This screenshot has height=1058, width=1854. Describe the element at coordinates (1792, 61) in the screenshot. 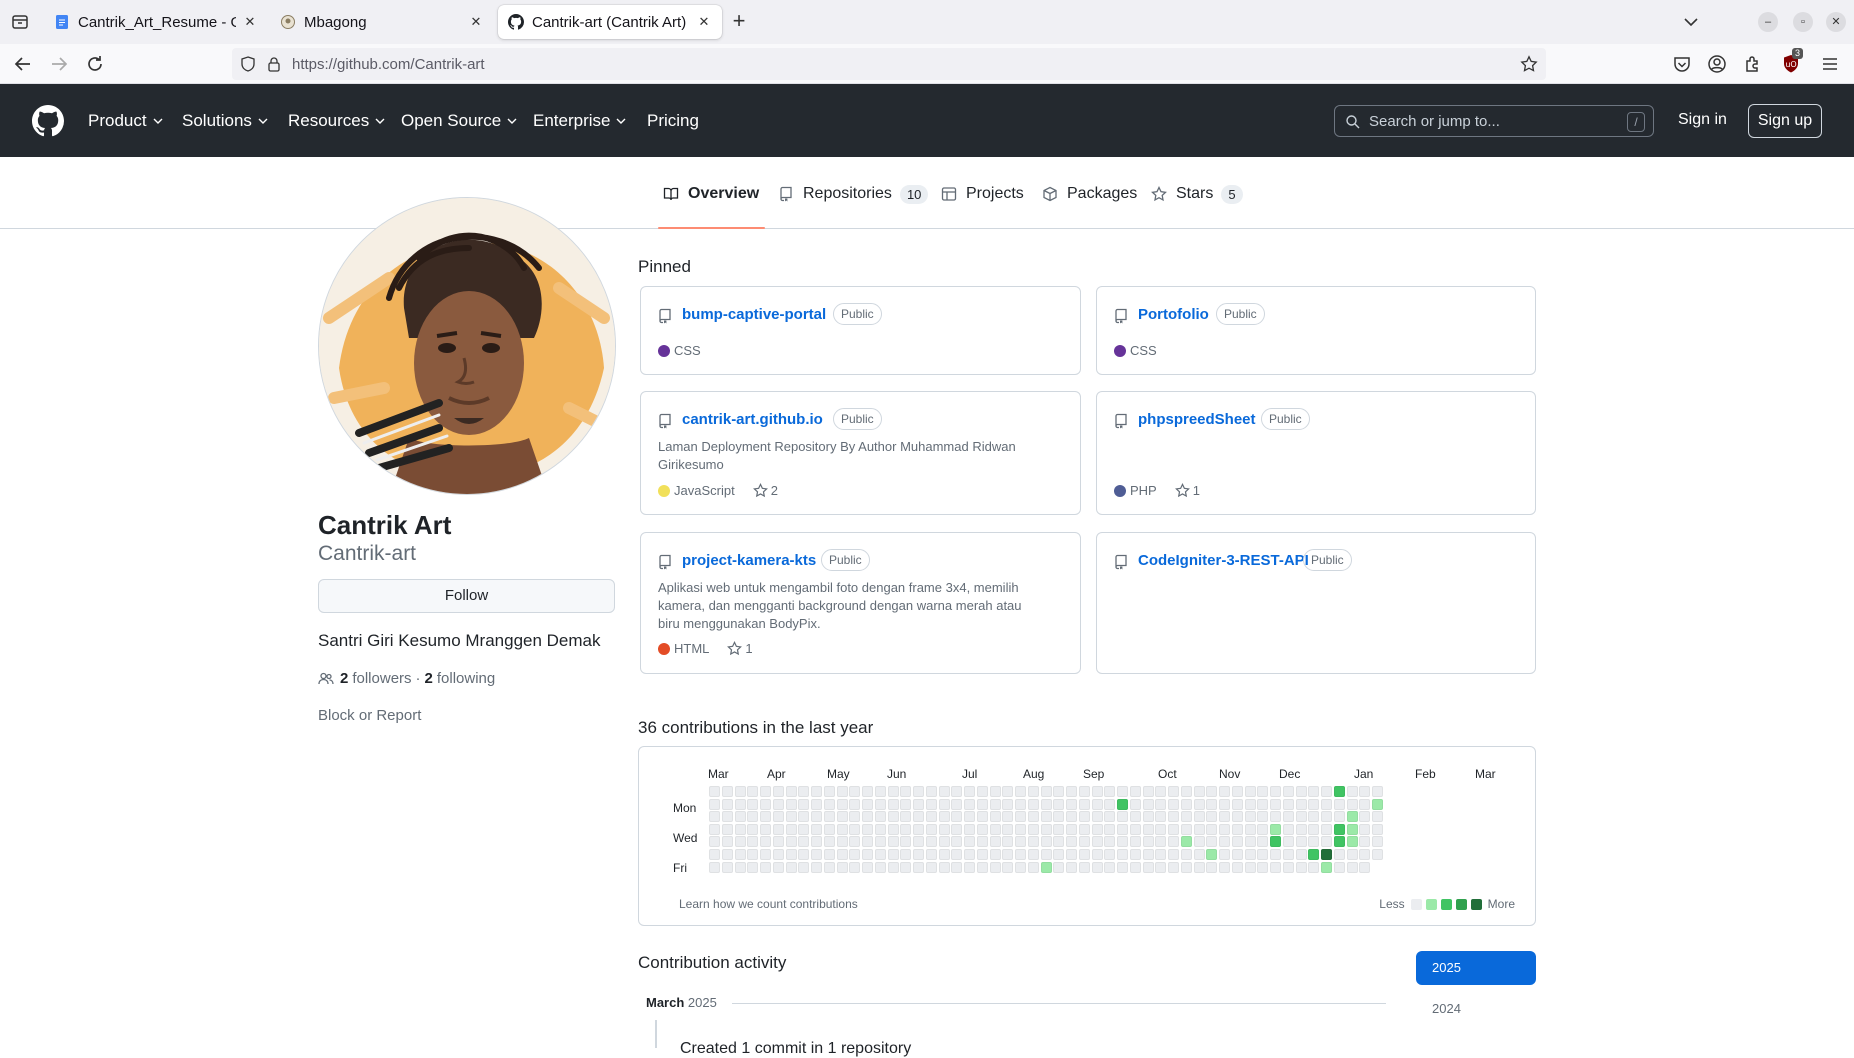

I see `ublock-extension: uO 3` at that location.